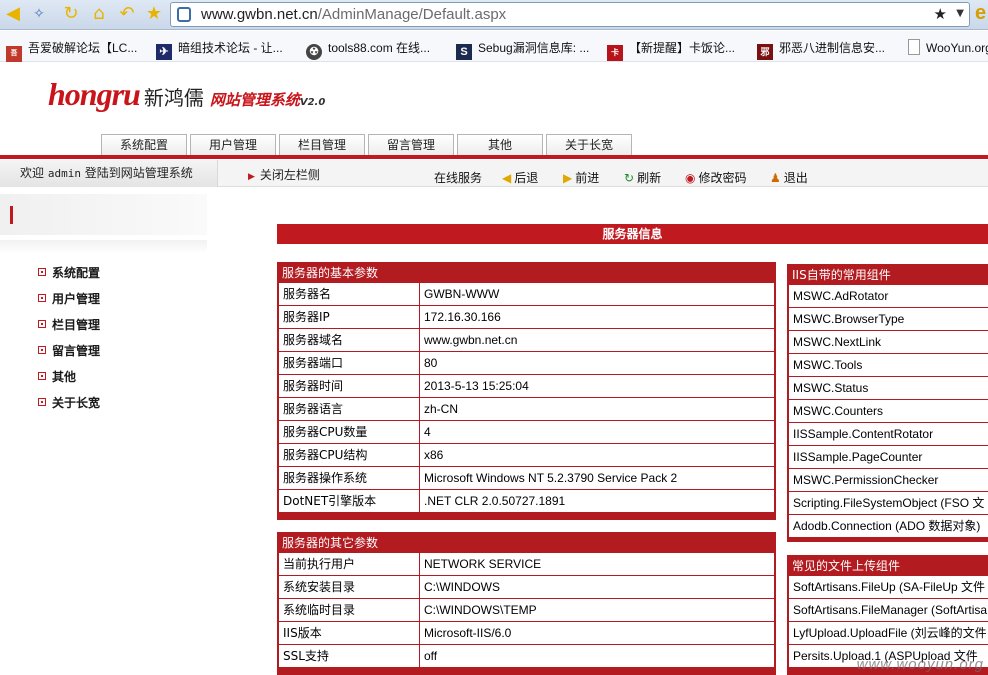  What do you see at coordinates (888, 341) in the screenshot?
I see `table-row: MSWC.NextLink` at bounding box center [888, 341].